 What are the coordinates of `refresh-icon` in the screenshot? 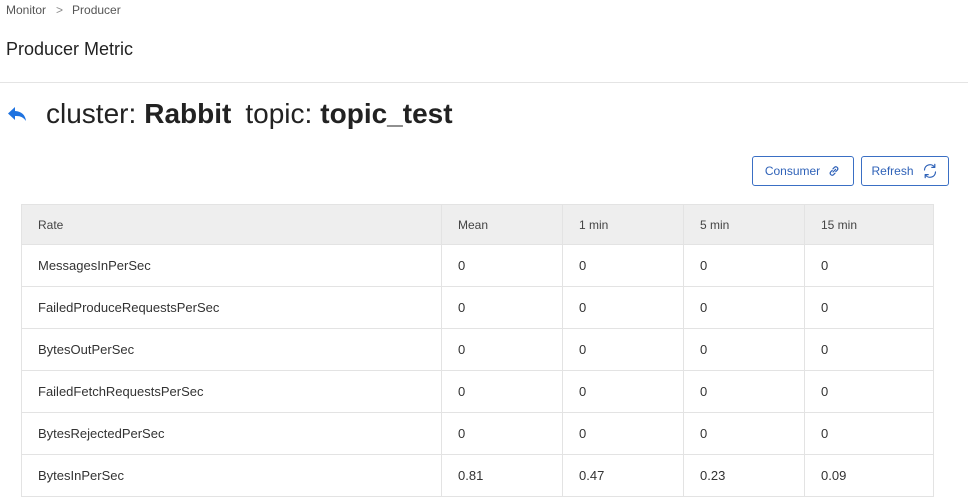 It's located at (930, 171).